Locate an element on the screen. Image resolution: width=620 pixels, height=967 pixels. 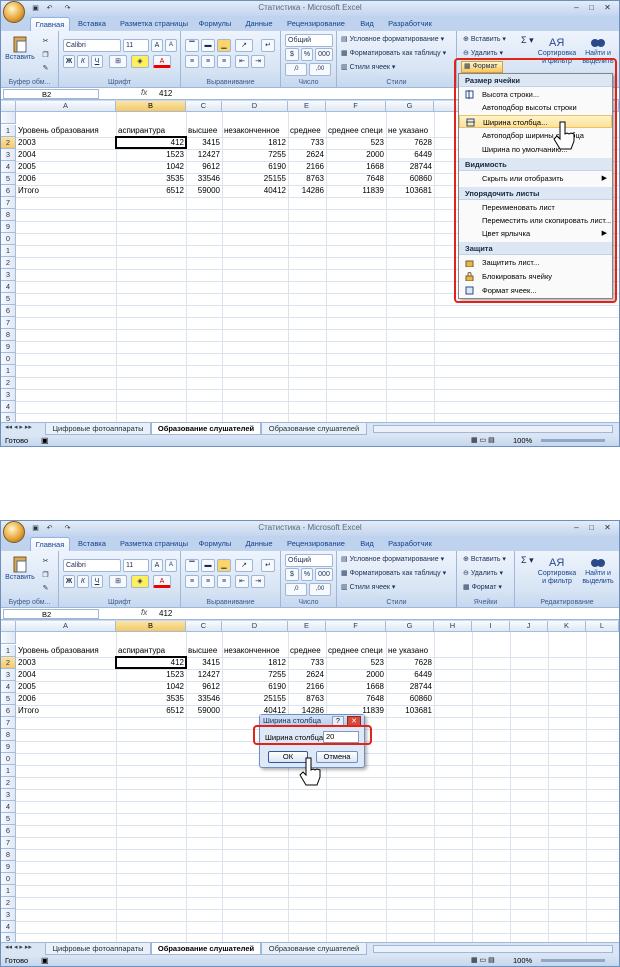
table-header-cell: среднее специ is located at coordinates (356, 651).